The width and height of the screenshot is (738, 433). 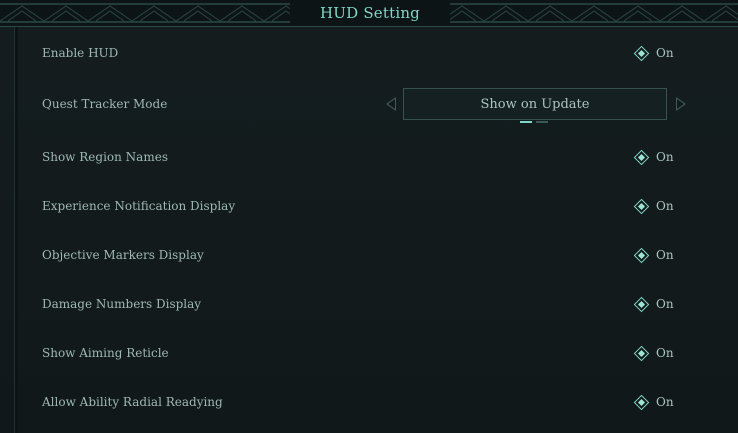 I want to click on setting-row-show-region-names: Show Region Names On, so click(x=380, y=157).